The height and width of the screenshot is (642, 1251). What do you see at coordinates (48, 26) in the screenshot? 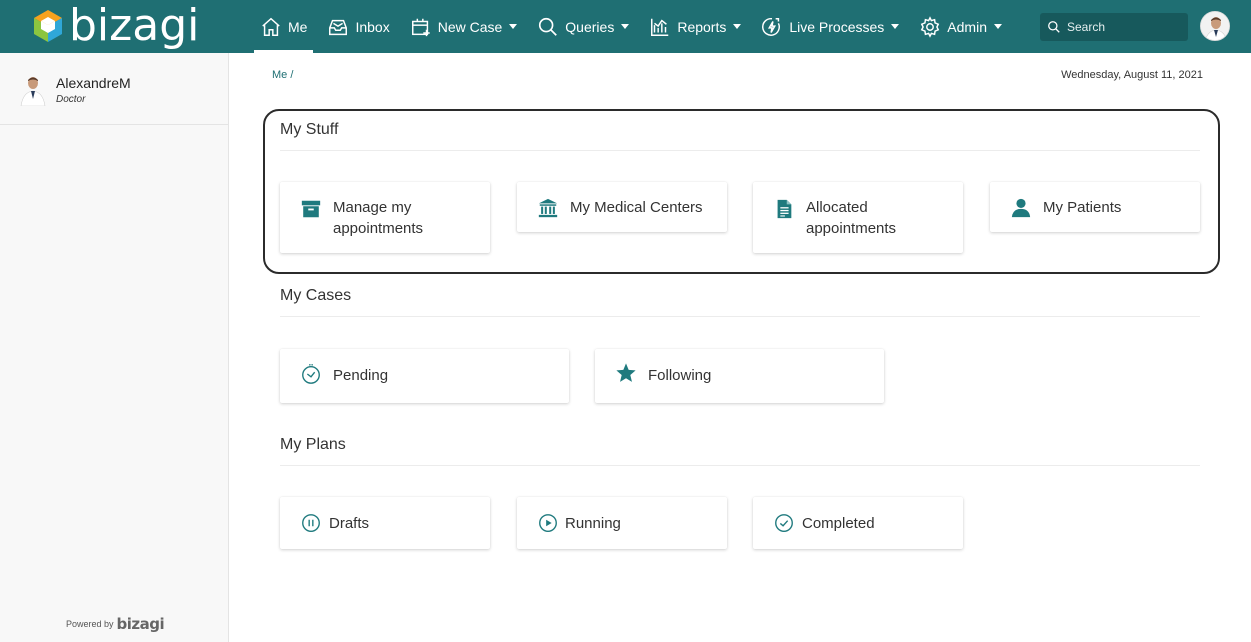
I see `bizagi-cube-icon` at bounding box center [48, 26].